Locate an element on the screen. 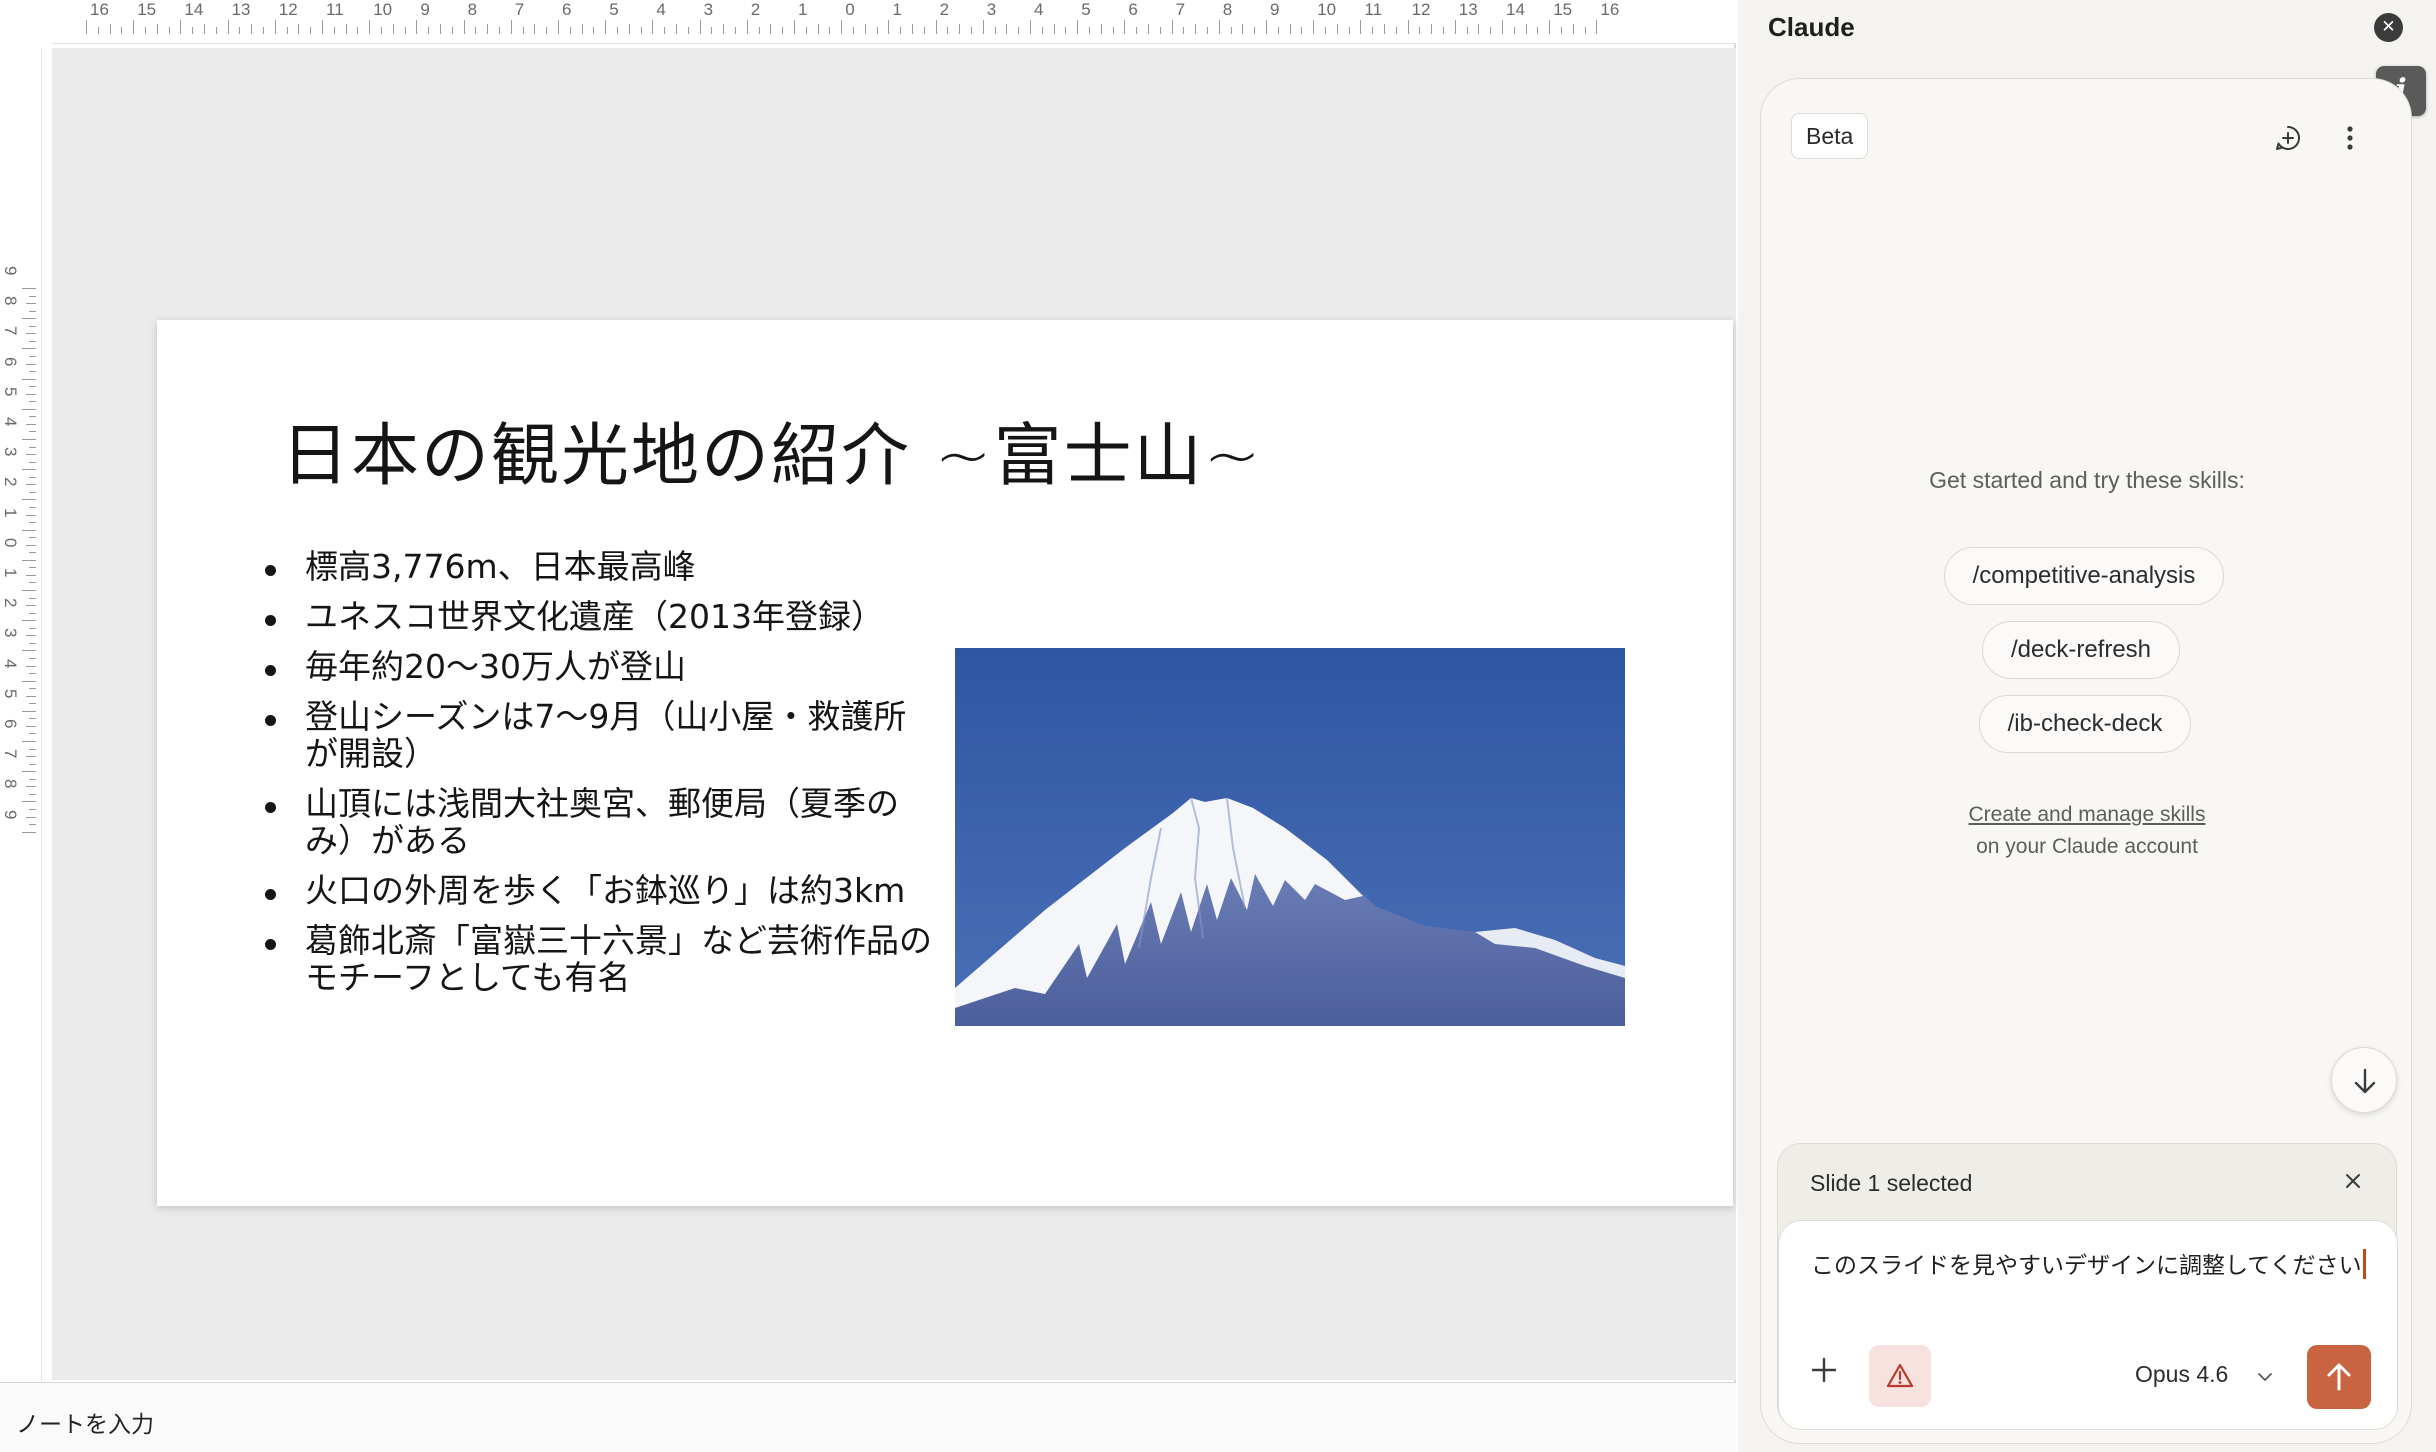  ruler-label: 7 is located at coordinates (519, 9).